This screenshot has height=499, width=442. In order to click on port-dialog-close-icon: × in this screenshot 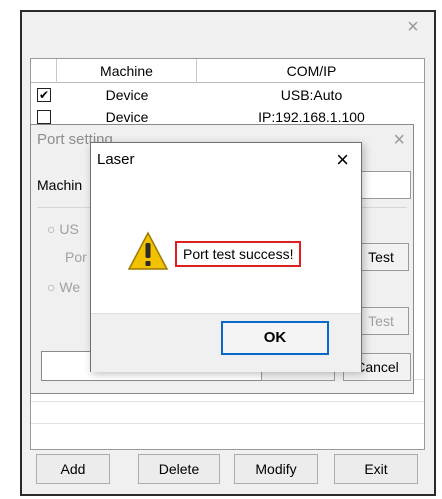, I will do `click(399, 140)`.